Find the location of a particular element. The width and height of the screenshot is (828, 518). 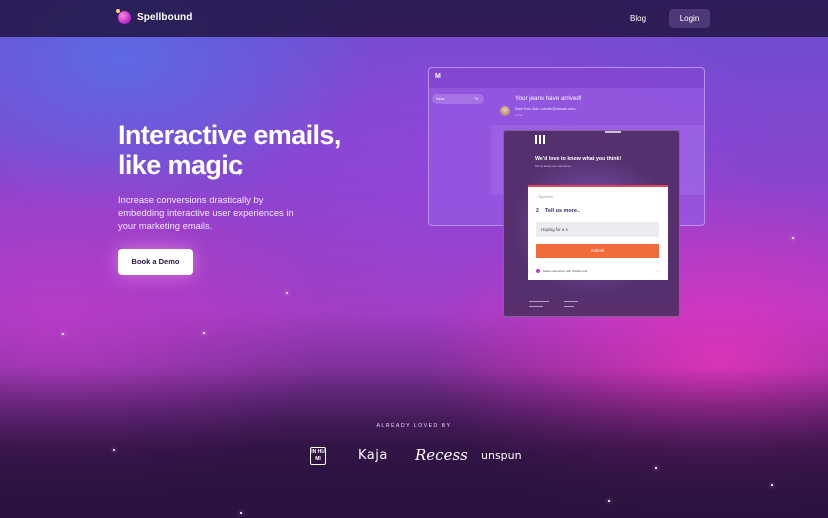

sparkle-icon: ✦ is located at coordinates (240, 173).